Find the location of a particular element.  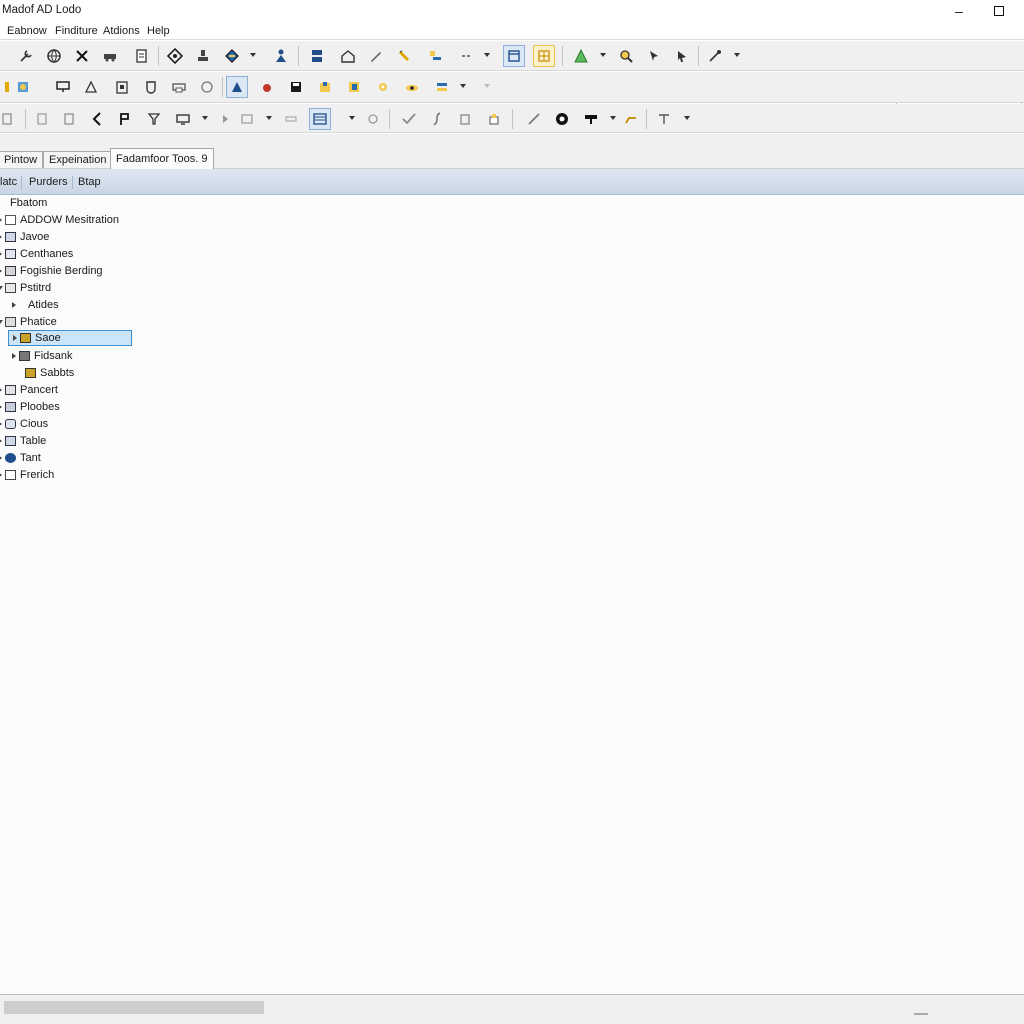

tree-item: Atides is located at coordinates (35, 305).